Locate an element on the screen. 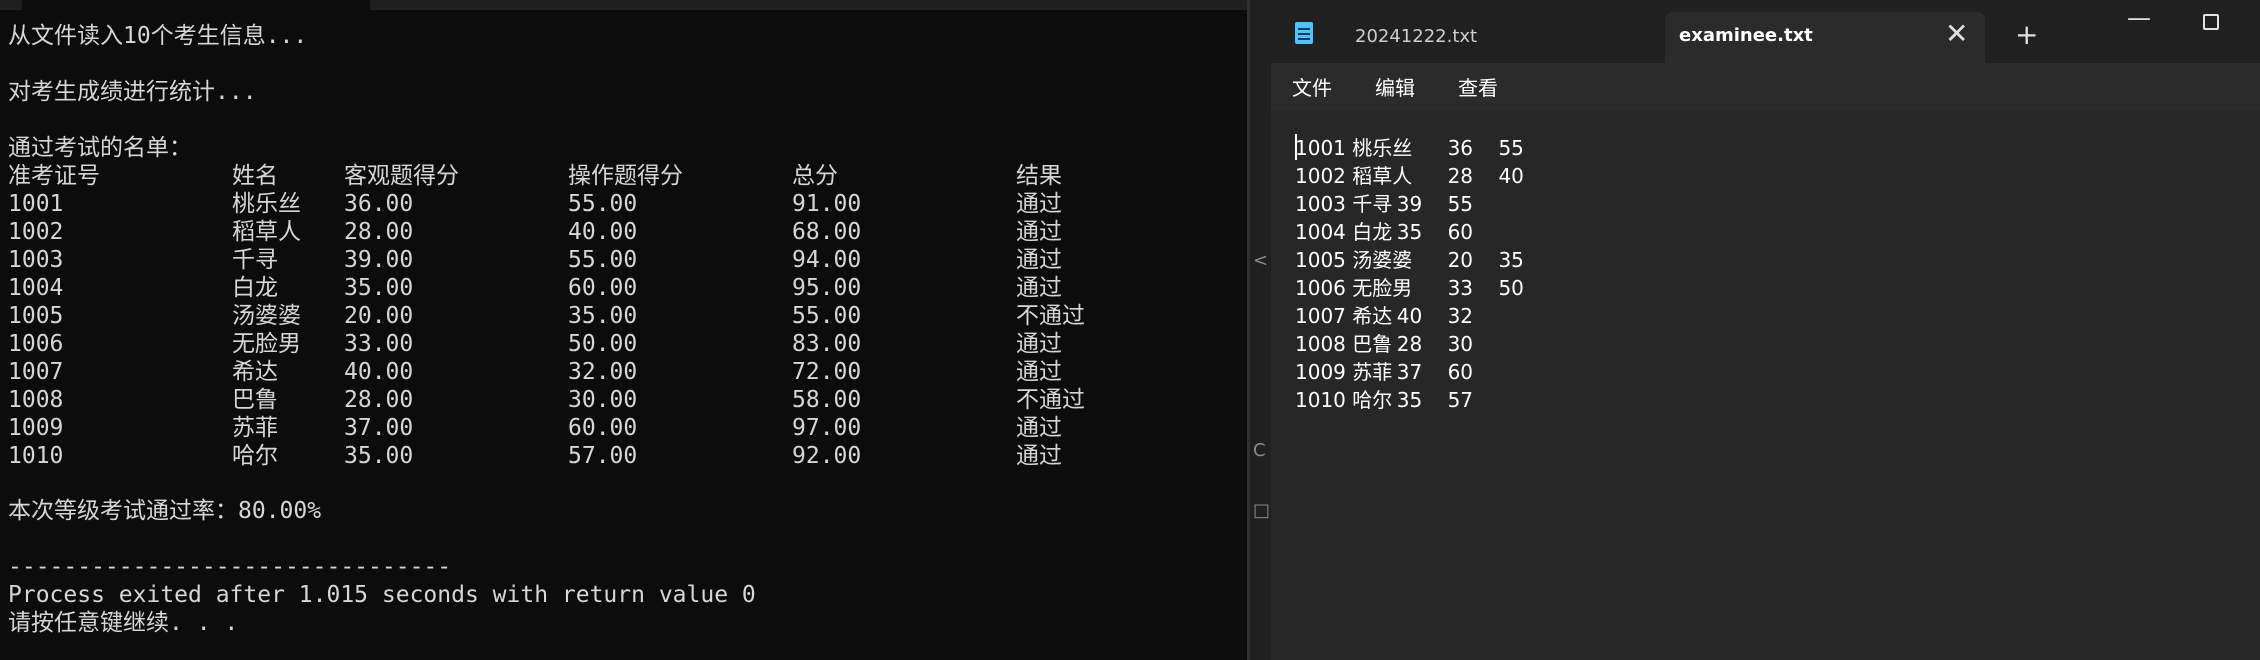 Image resolution: width=2260 pixels, height=660 pixels. cell-total: 92.00 is located at coordinates (827, 456).